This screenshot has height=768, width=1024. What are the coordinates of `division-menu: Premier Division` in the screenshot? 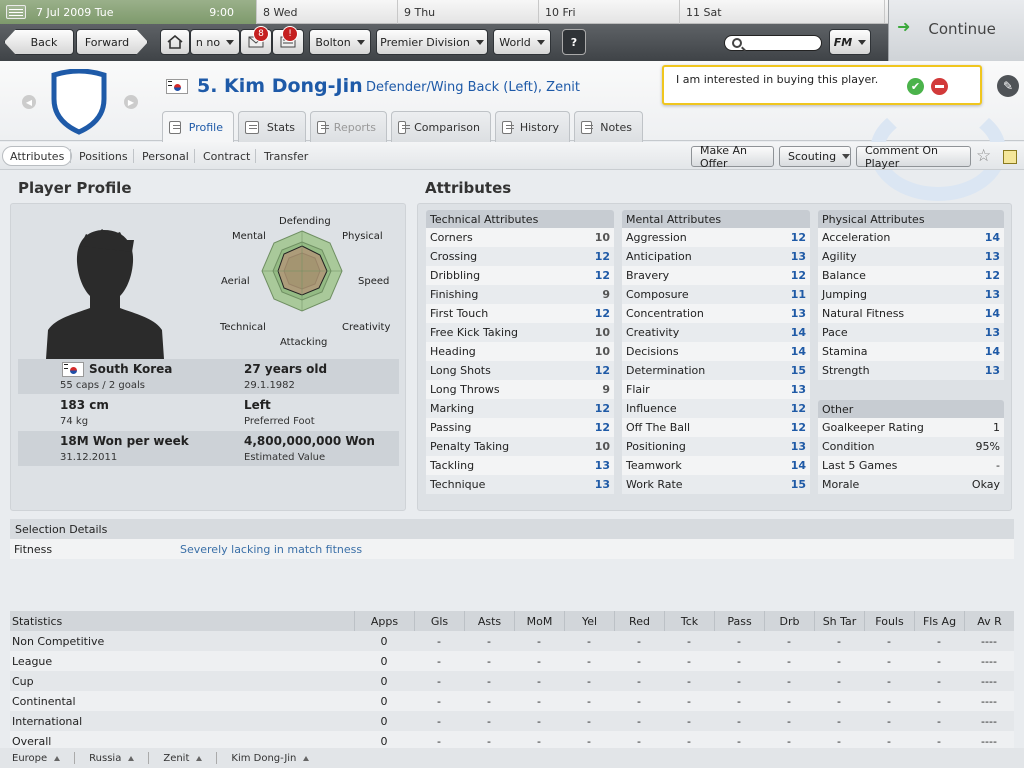 It's located at (432, 42).